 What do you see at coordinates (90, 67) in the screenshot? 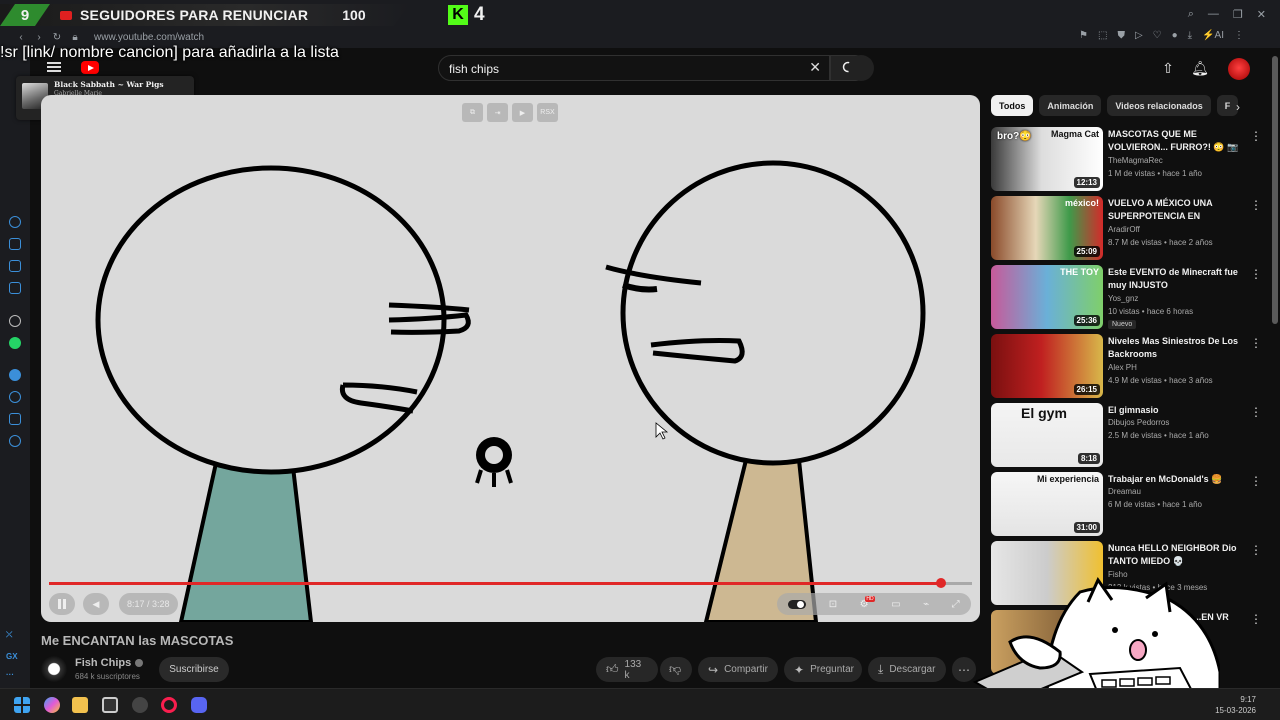
I see `youtube-logo-icon` at bounding box center [90, 67].